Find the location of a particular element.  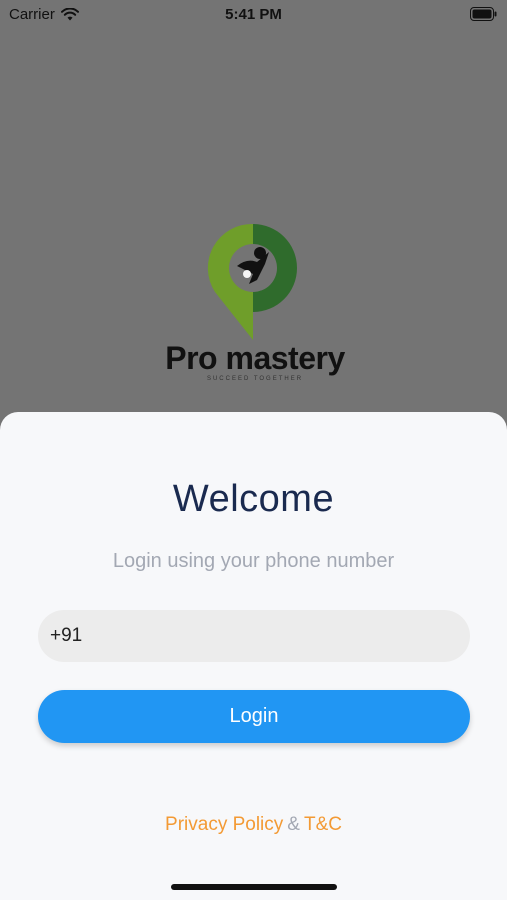

legal-ampersand: & is located at coordinates (293, 824).